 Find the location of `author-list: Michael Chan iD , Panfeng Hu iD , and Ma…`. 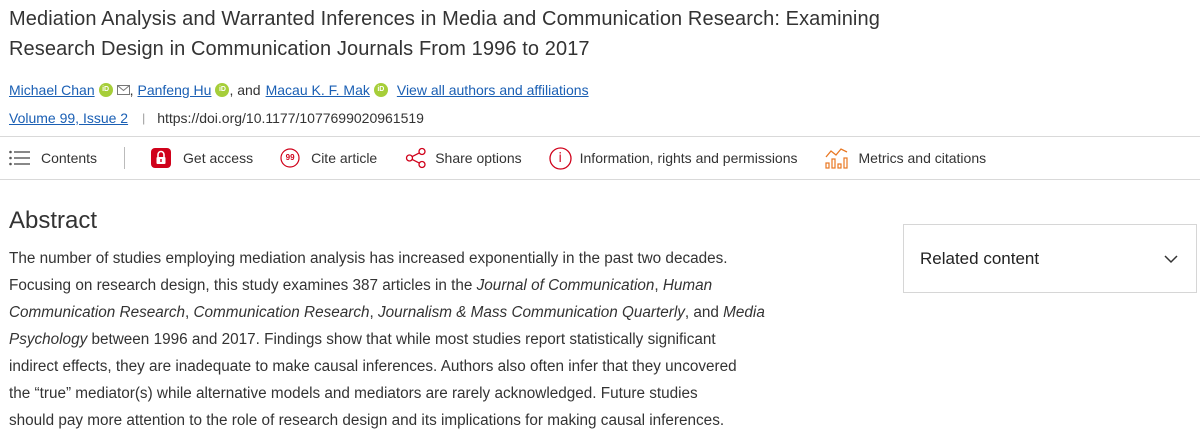

author-list: Michael Chan iD , Panfeng Hu iD , and Ma… is located at coordinates (299, 90).